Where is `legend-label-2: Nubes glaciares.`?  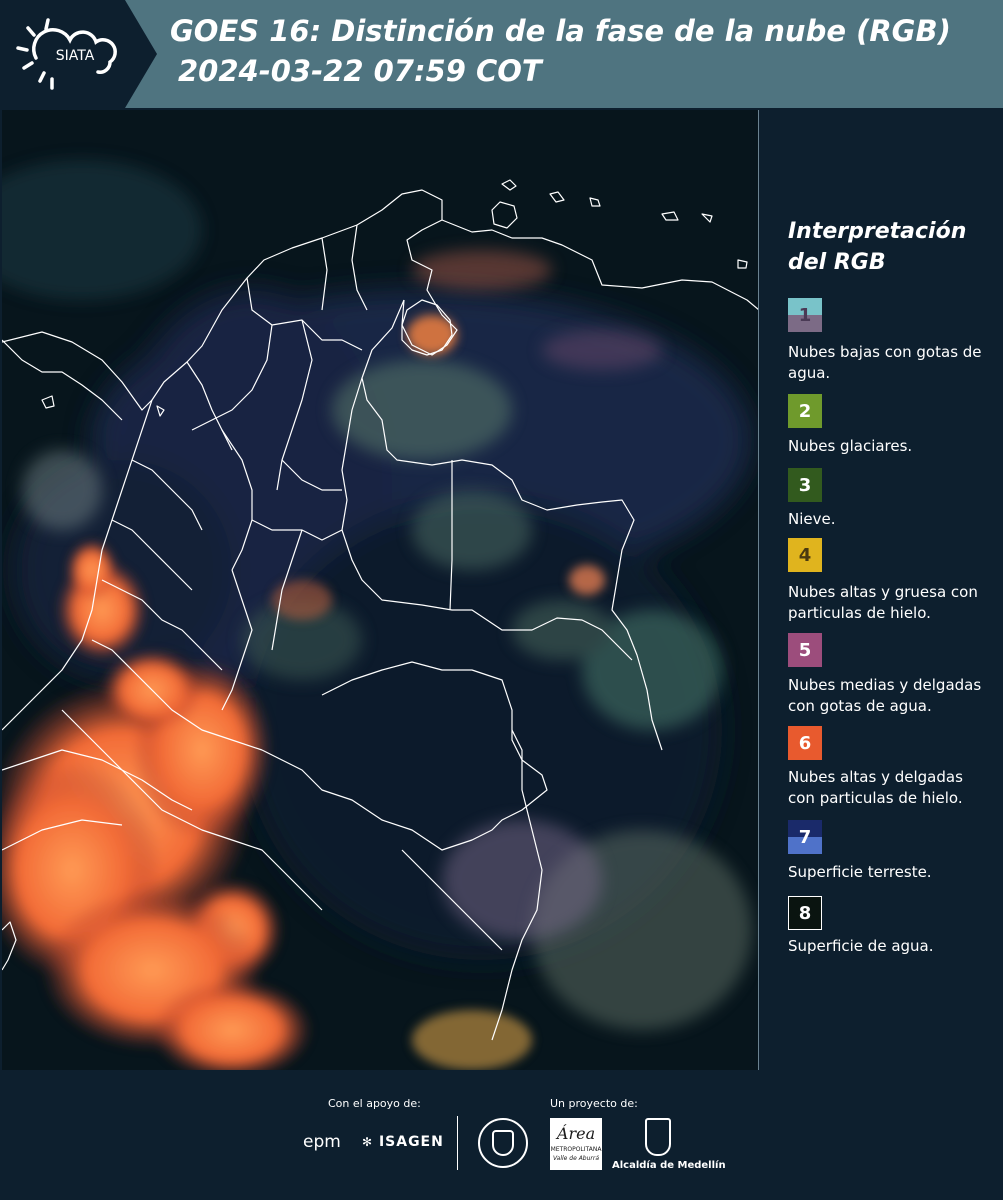 legend-label-2: Nubes glaciares. is located at coordinates (850, 446).